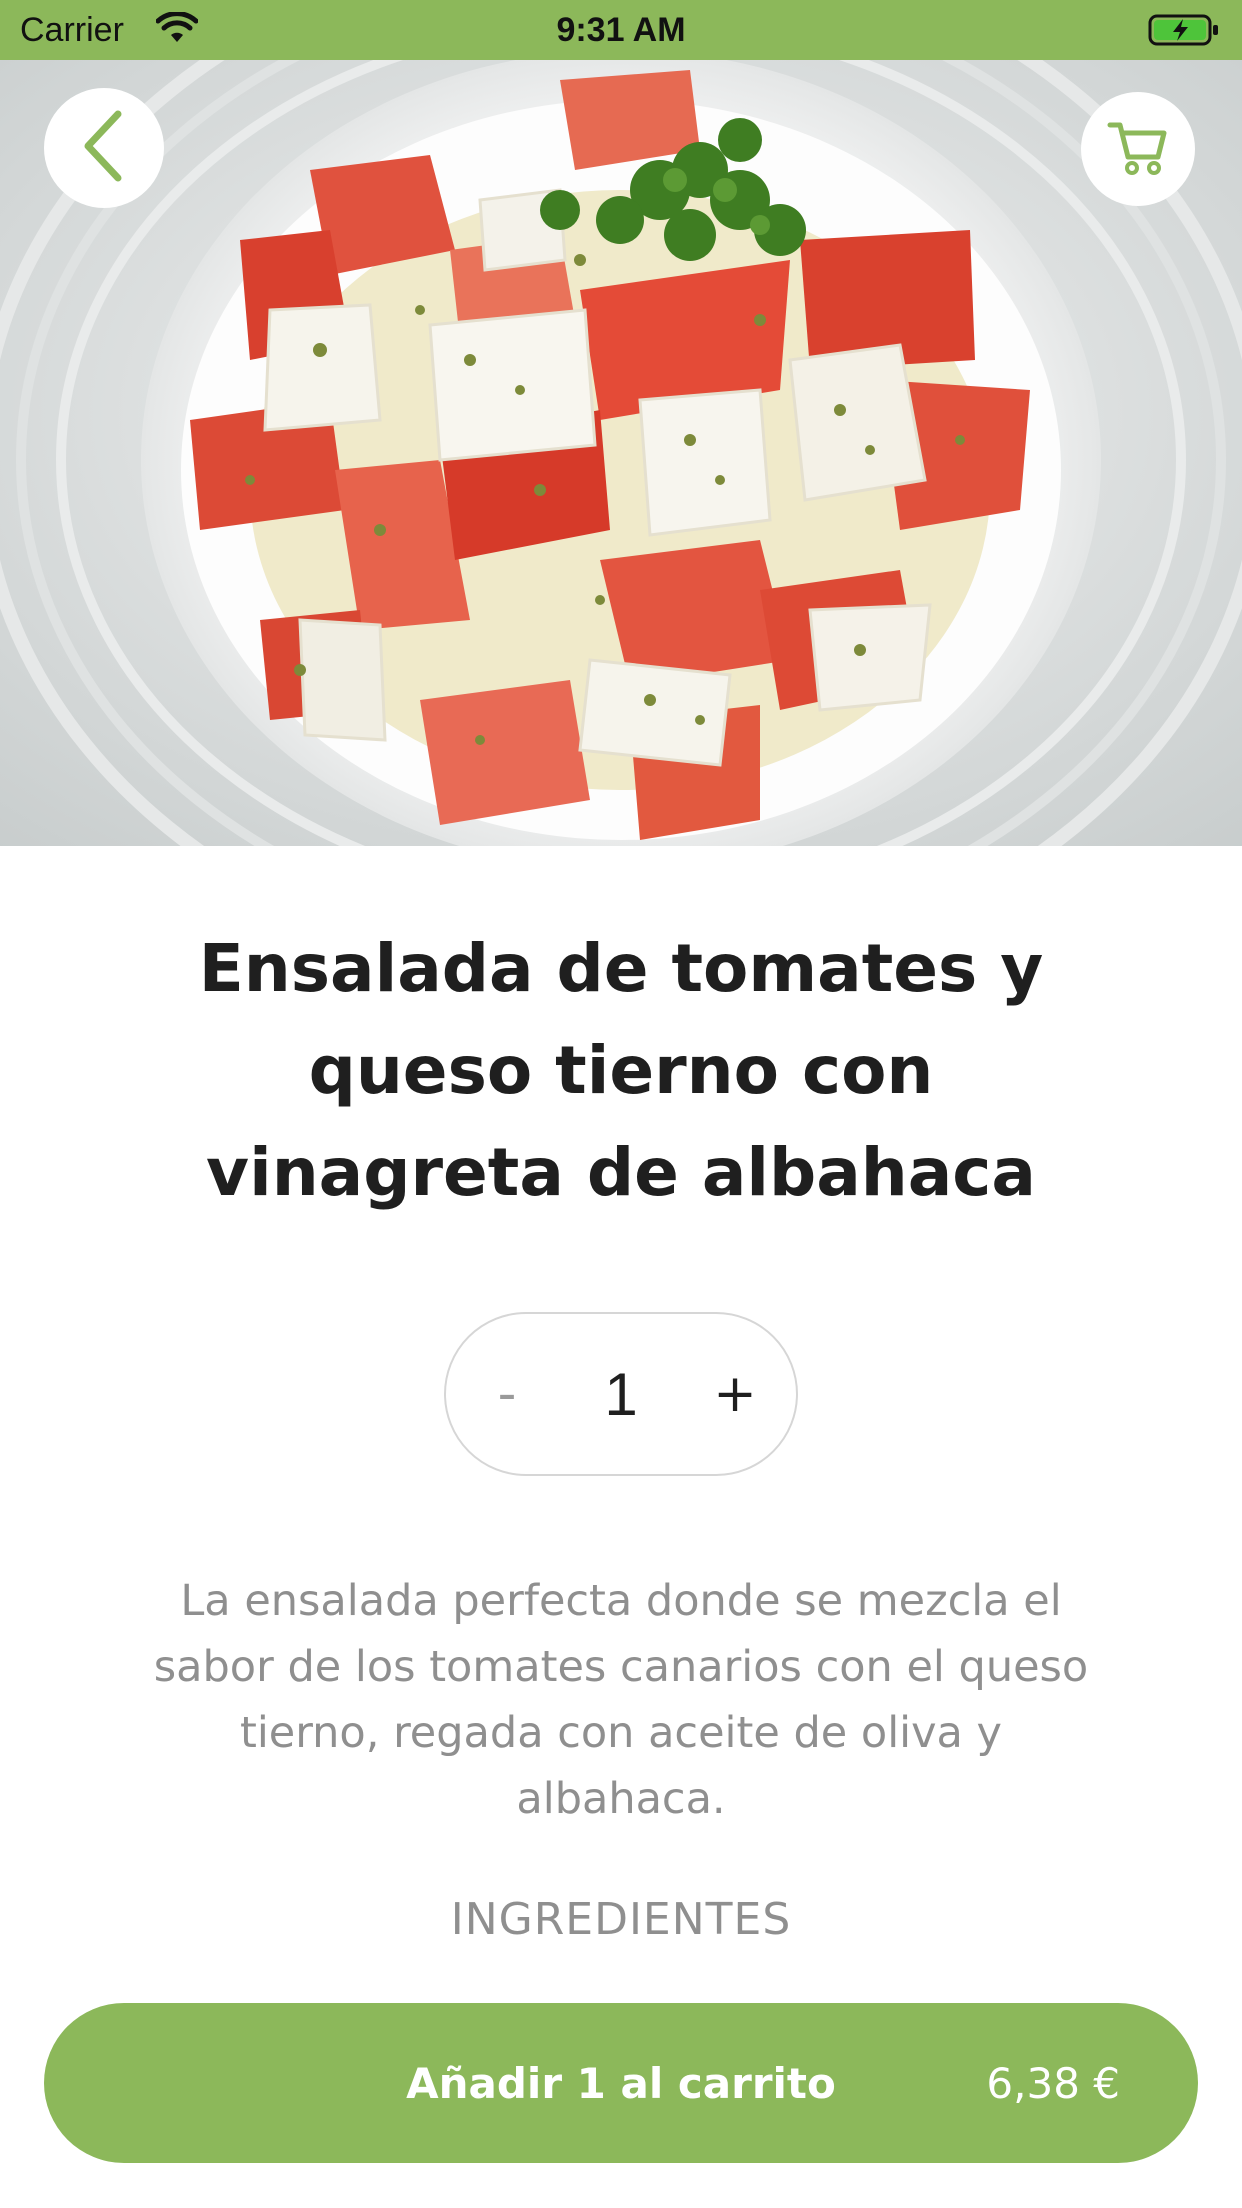 This screenshot has width=1242, height=2208. I want to click on status-time: 9:31 AM, so click(621, 30).